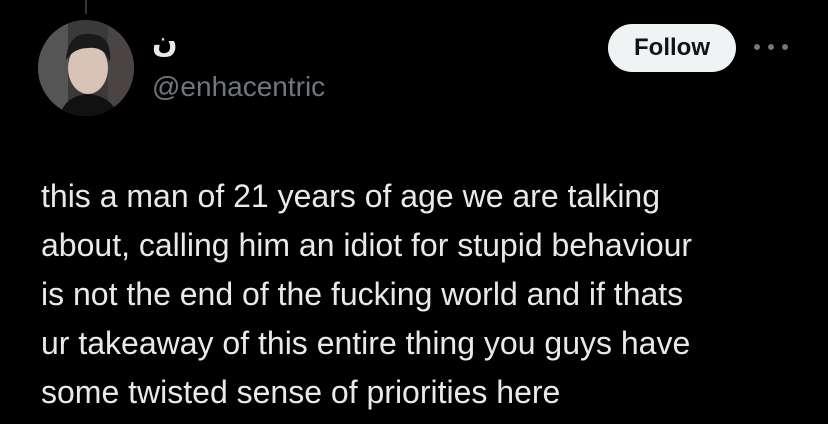 The height and width of the screenshot is (424, 828). I want to click on thread-connector-line, so click(86, 7).